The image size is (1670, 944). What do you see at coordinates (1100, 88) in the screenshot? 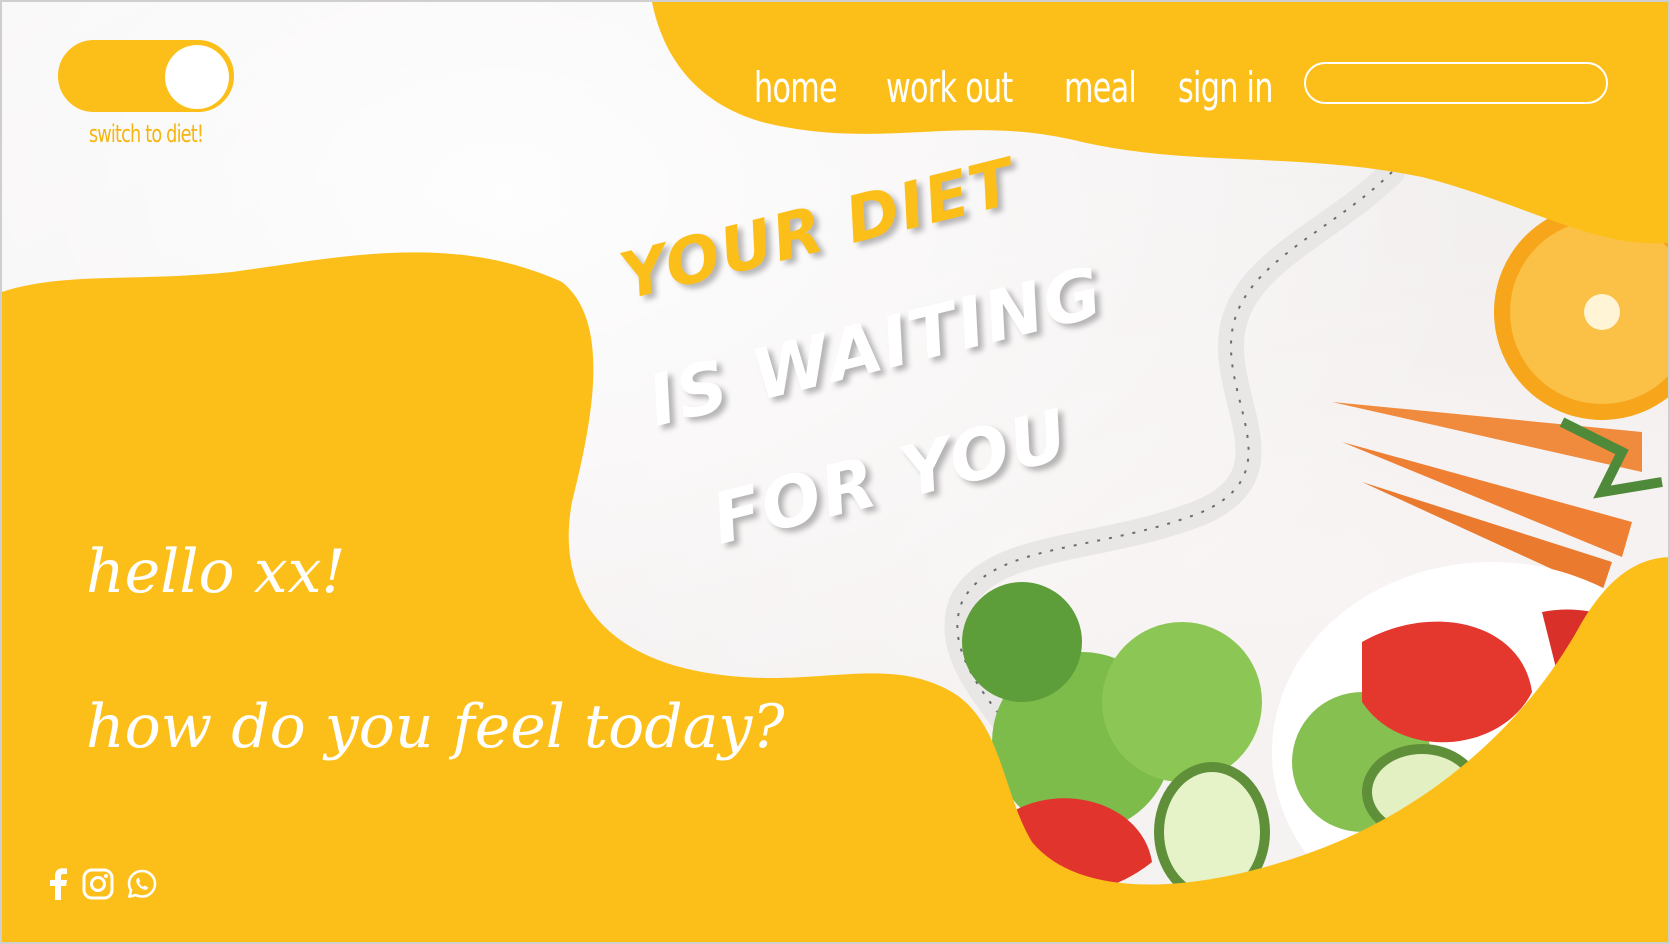
I see `nav-item-meal: meal` at bounding box center [1100, 88].